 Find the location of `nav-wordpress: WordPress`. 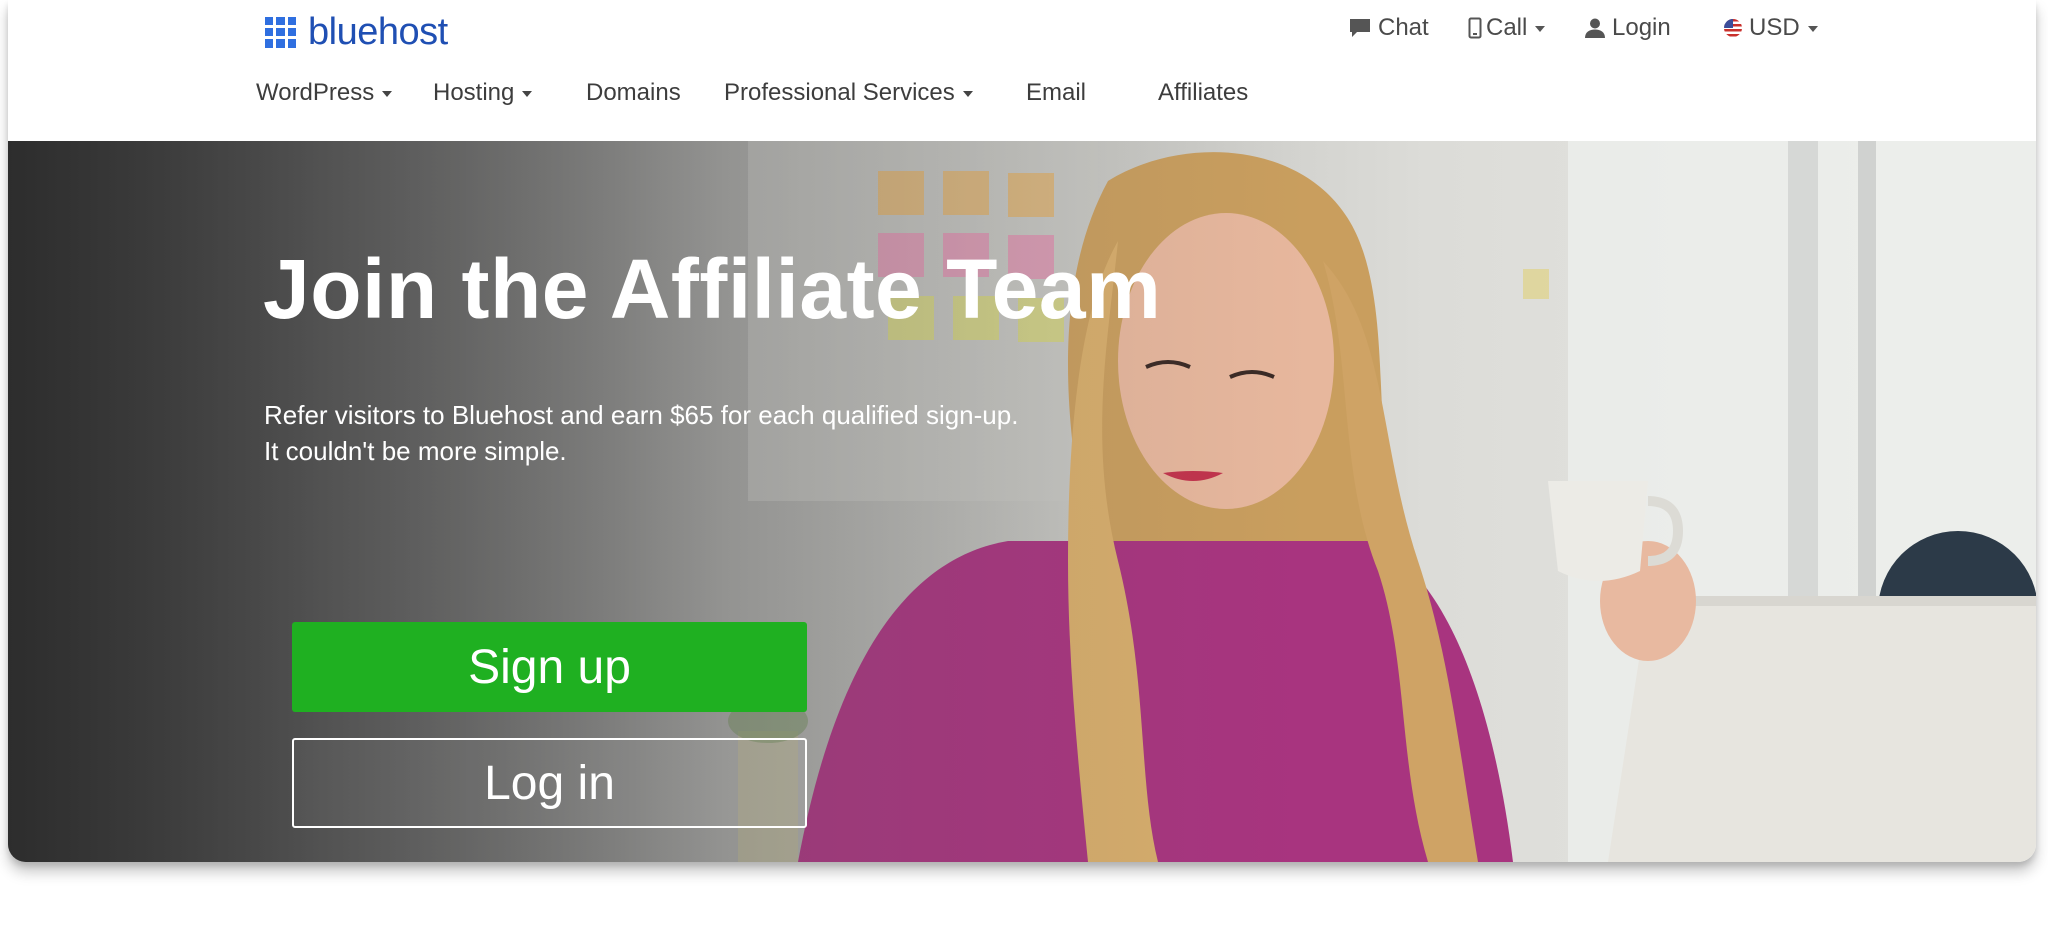

nav-wordpress: WordPress is located at coordinates (324, 93).